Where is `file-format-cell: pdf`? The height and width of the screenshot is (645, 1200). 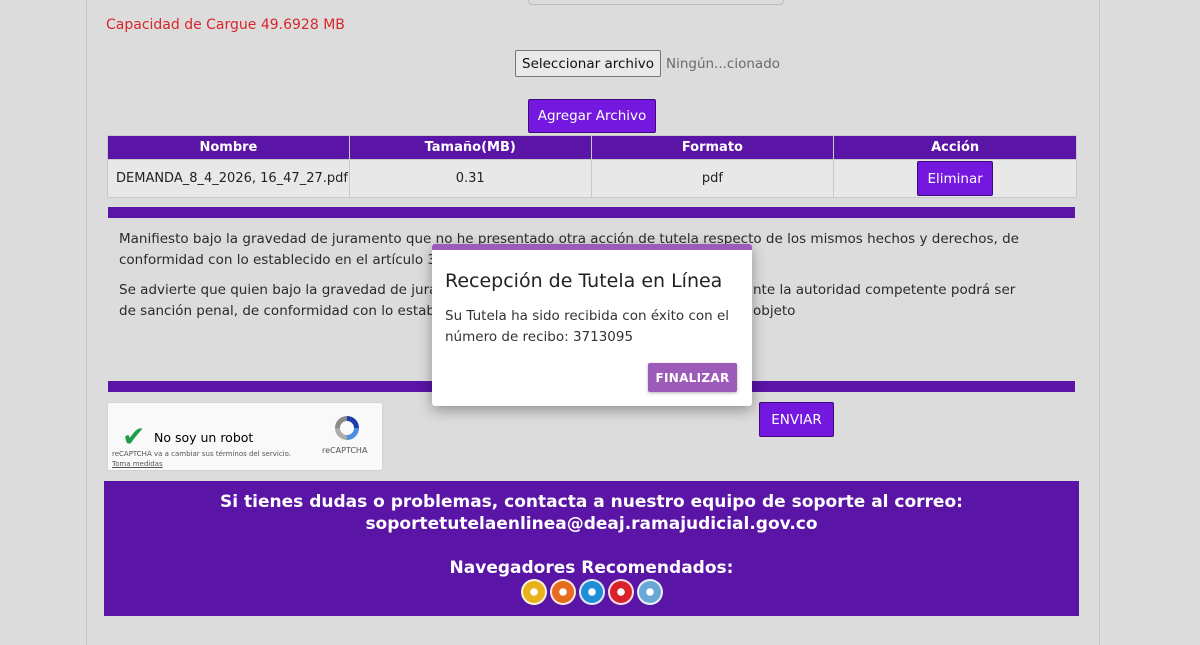 file-format-cell: pdf is located at coordinates (712, 178).